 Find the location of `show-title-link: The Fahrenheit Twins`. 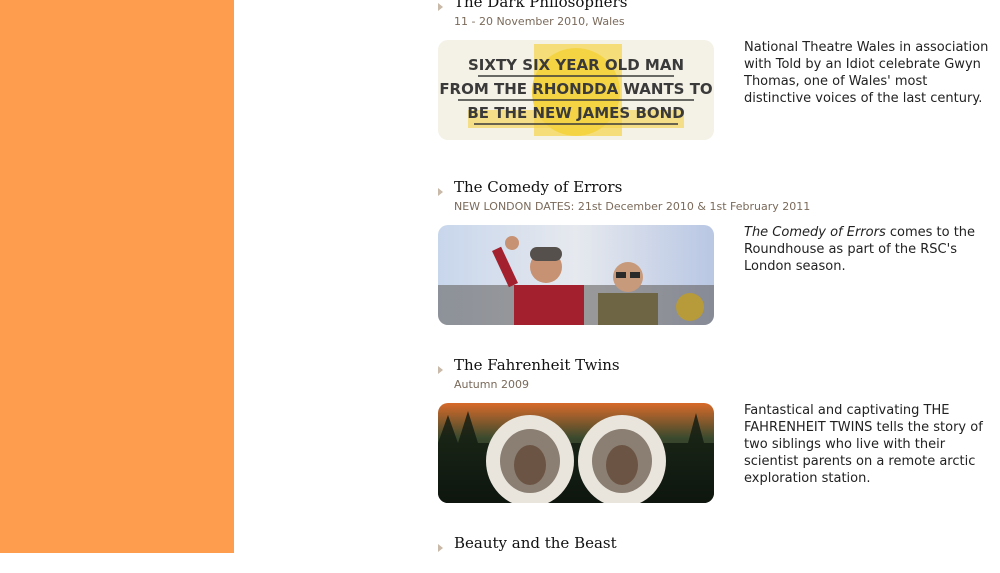

show-title-link: The Fahrenheit Twins is located at coordinates (537, 365).